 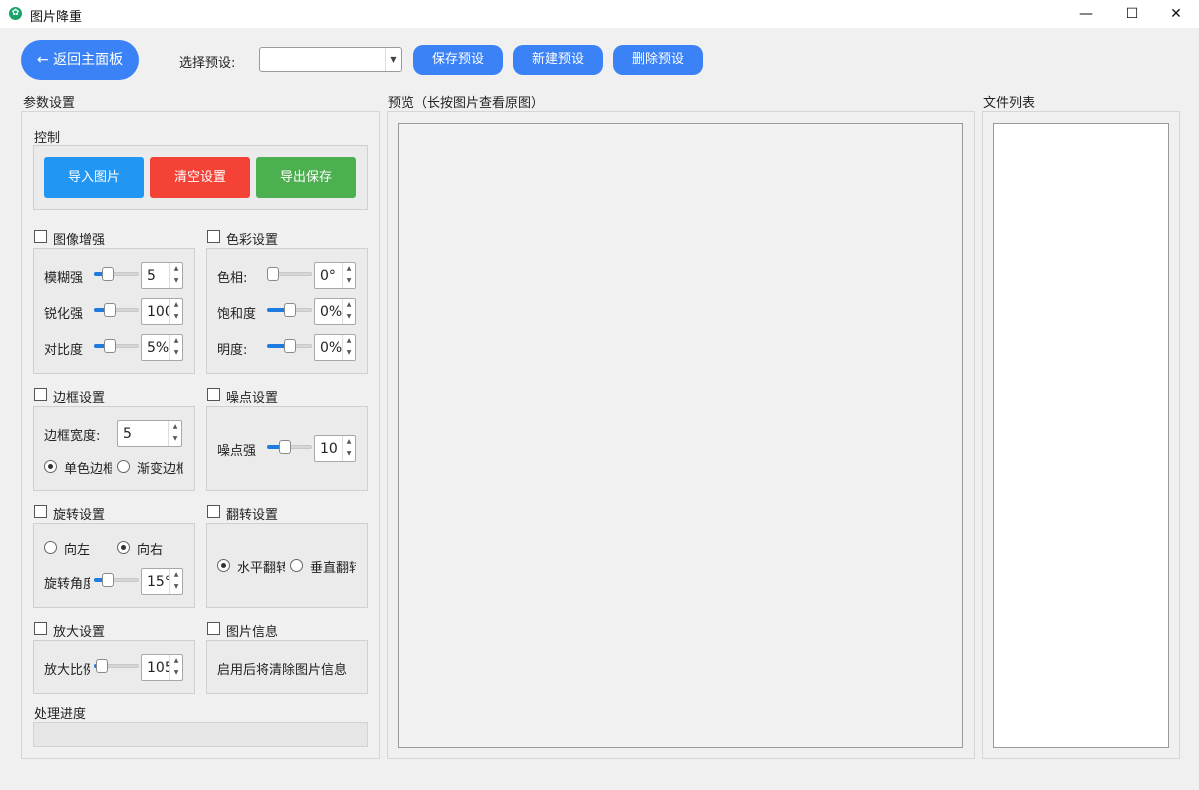 I want to click on zoom-ratio-slider, so click(x=116, y=666).